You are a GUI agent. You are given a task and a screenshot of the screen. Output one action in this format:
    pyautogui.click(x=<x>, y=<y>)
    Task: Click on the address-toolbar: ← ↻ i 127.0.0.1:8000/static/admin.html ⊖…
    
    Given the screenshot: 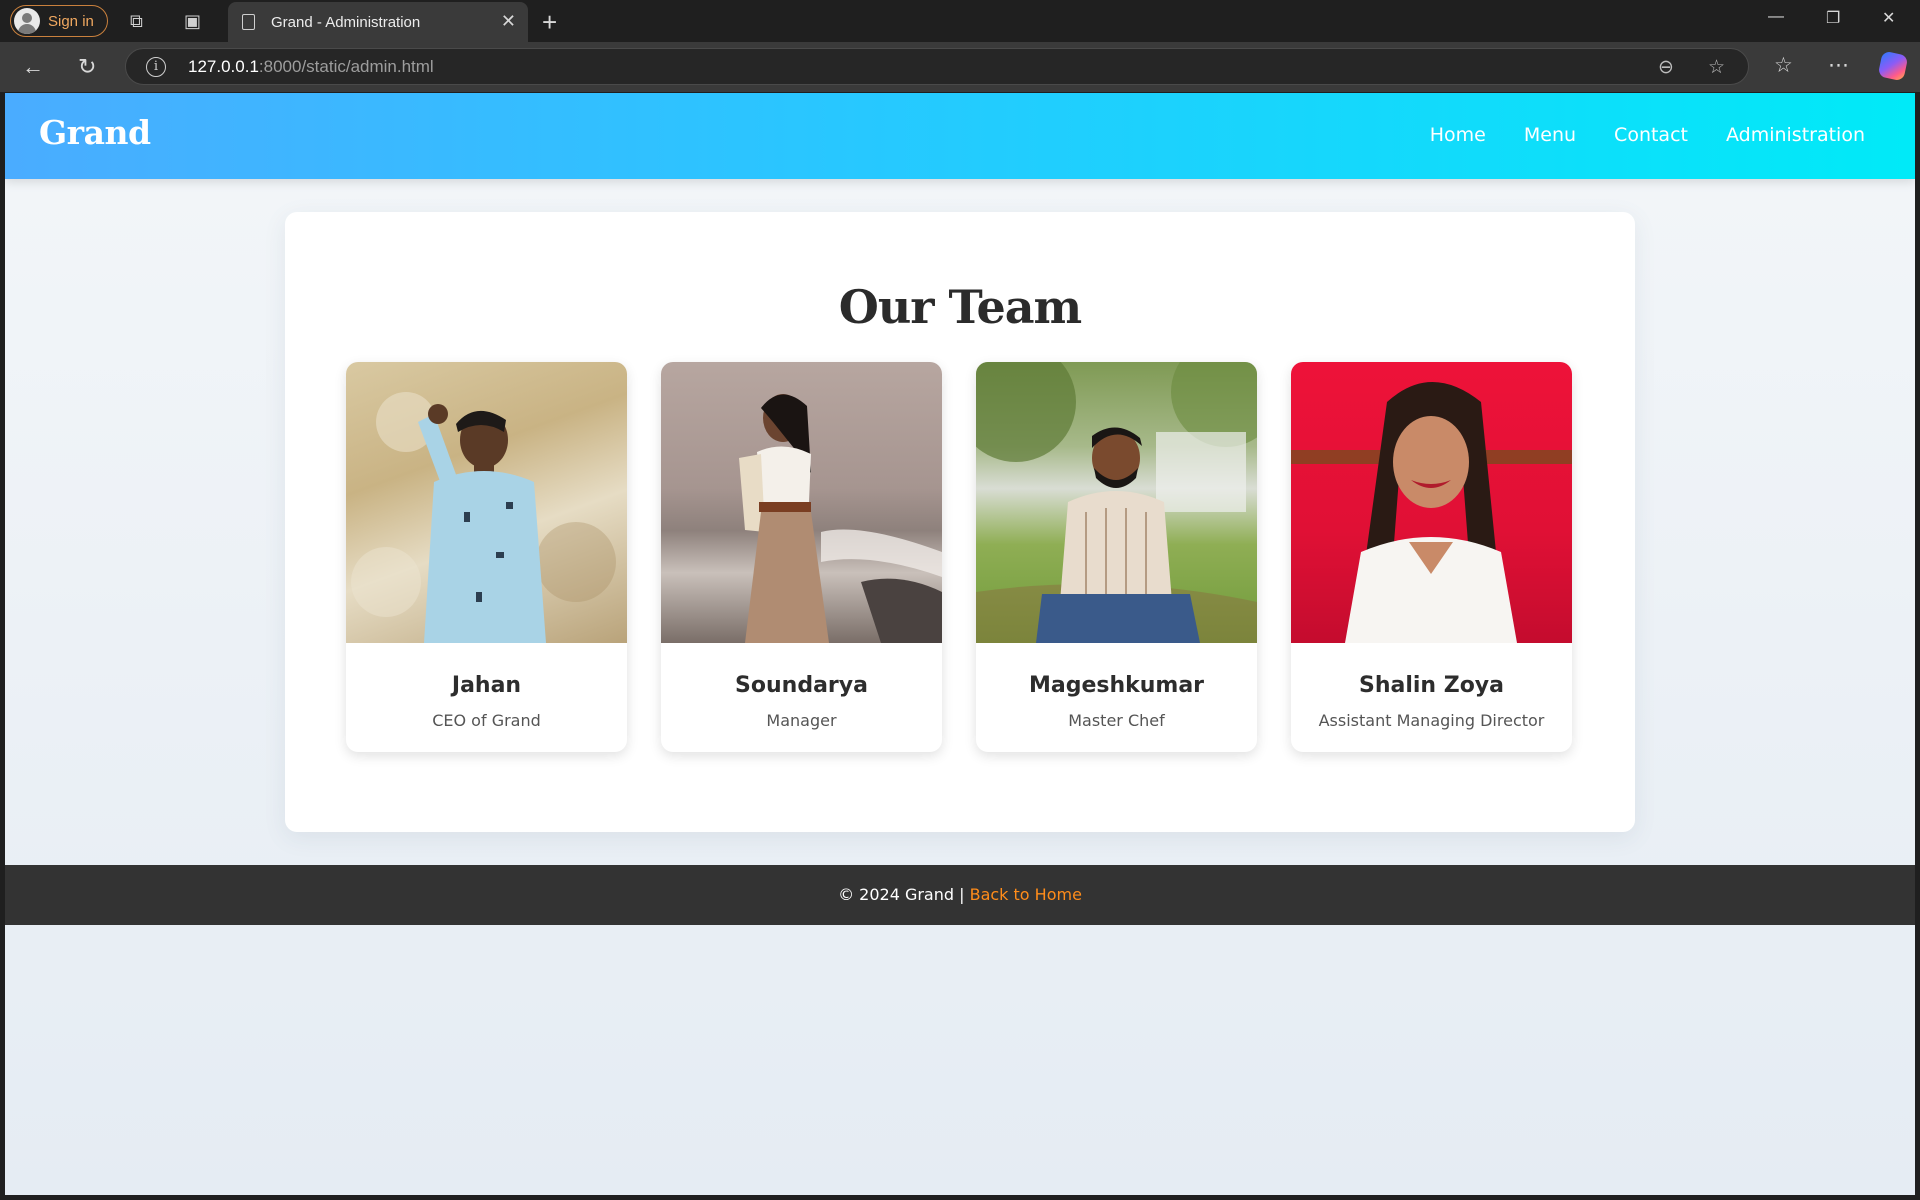 What is the action you would take?
    pyautogui.click(x=960, y=67)
    